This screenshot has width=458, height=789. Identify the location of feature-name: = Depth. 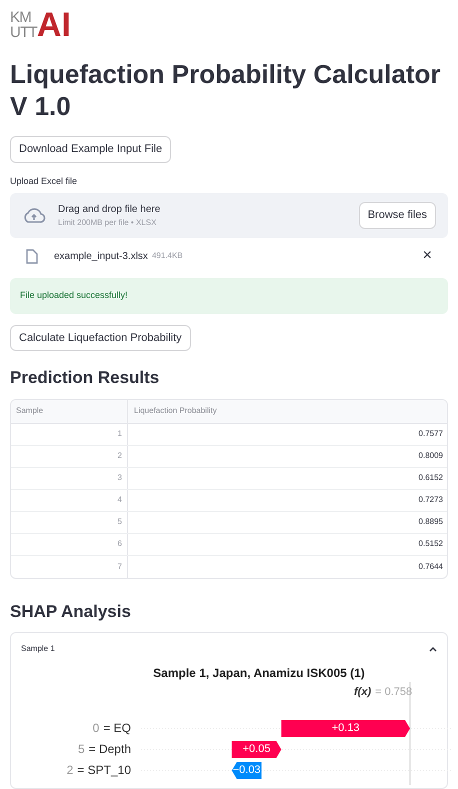
(109, 749).